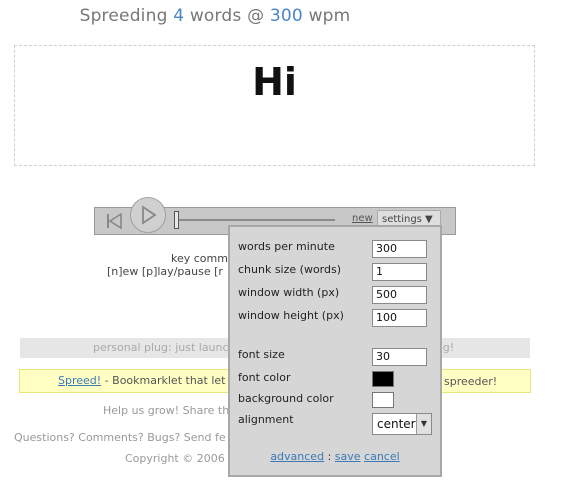 This screenshot has width=566, height=489. I want to click on header-prefix: Spreeding, so click(123, 16).